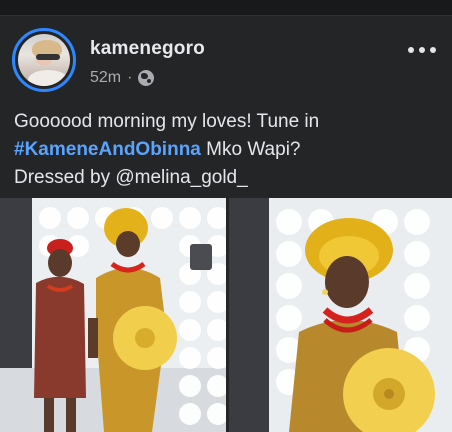 This screenshot has width=452, height=432. Describe the element at coordinates (147, 49) in the screenshot. I see `username-link: kamenegoro` at that location.